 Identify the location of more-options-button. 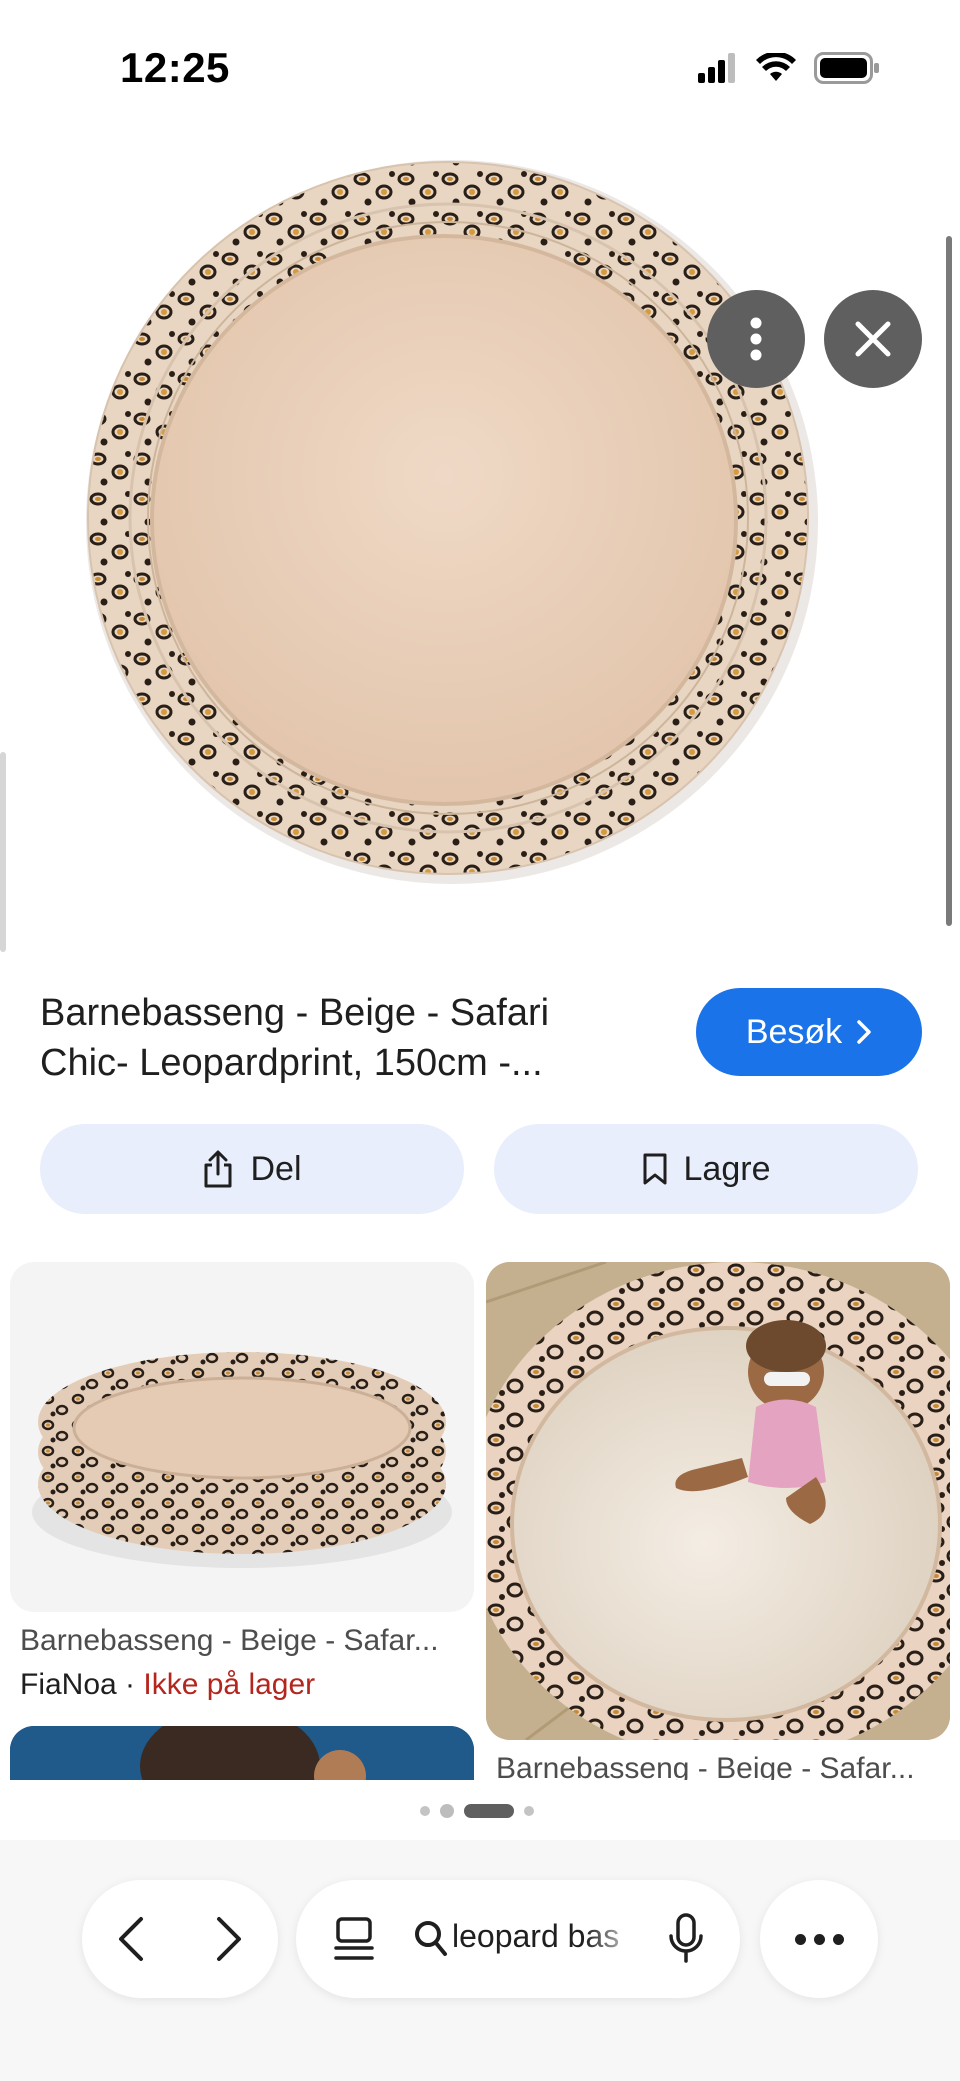
(756, 339).